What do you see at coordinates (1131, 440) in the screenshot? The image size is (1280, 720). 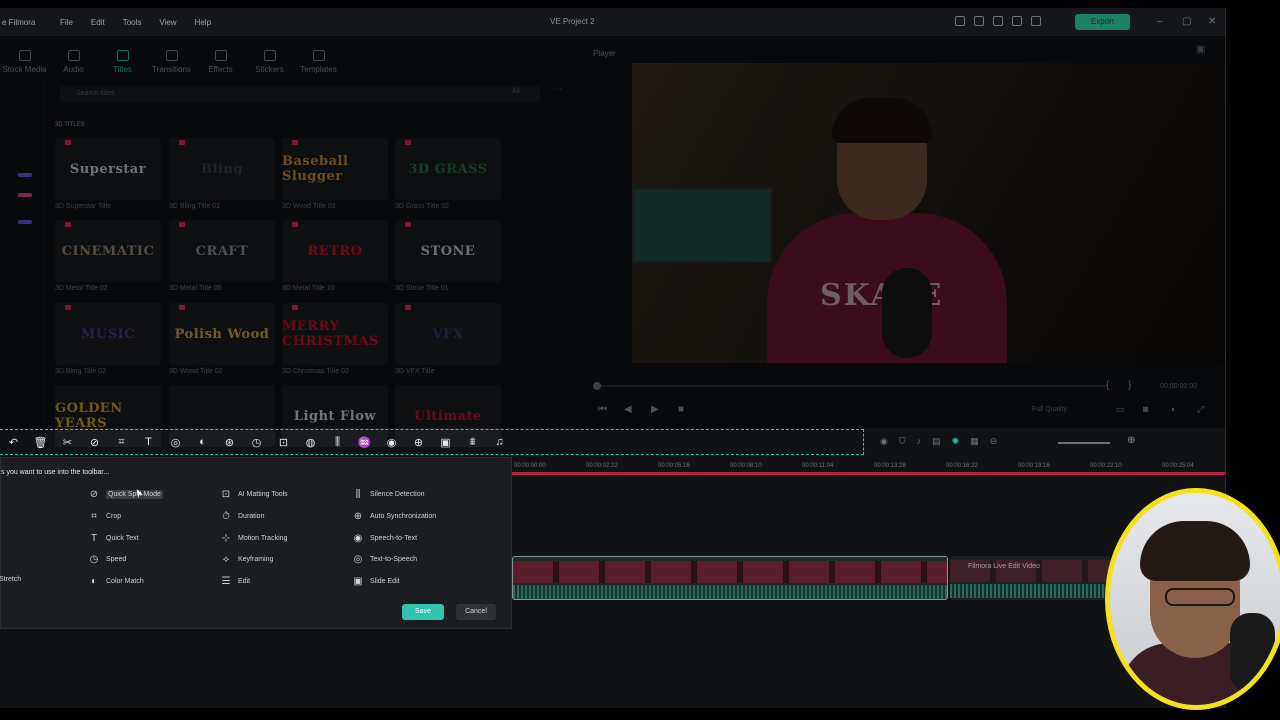 I see `zoom-in-icon: ⊕` at bounding box center [1131, 440].